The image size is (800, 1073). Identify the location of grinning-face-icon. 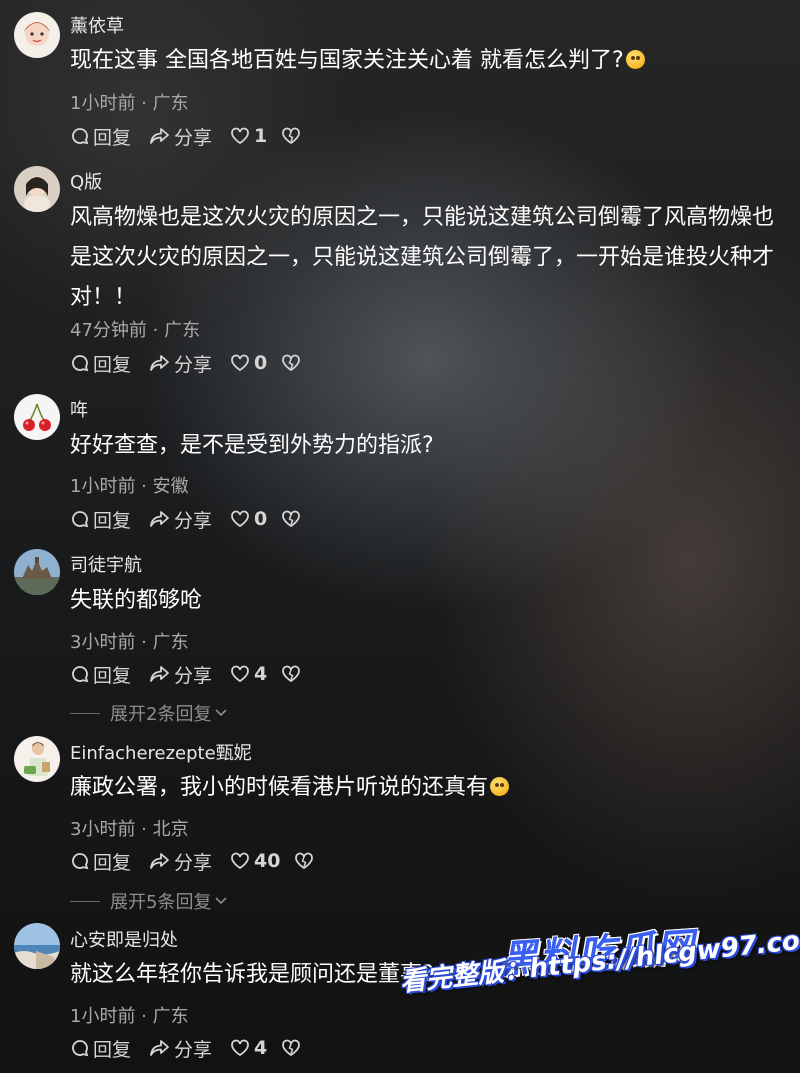
(500, 786).